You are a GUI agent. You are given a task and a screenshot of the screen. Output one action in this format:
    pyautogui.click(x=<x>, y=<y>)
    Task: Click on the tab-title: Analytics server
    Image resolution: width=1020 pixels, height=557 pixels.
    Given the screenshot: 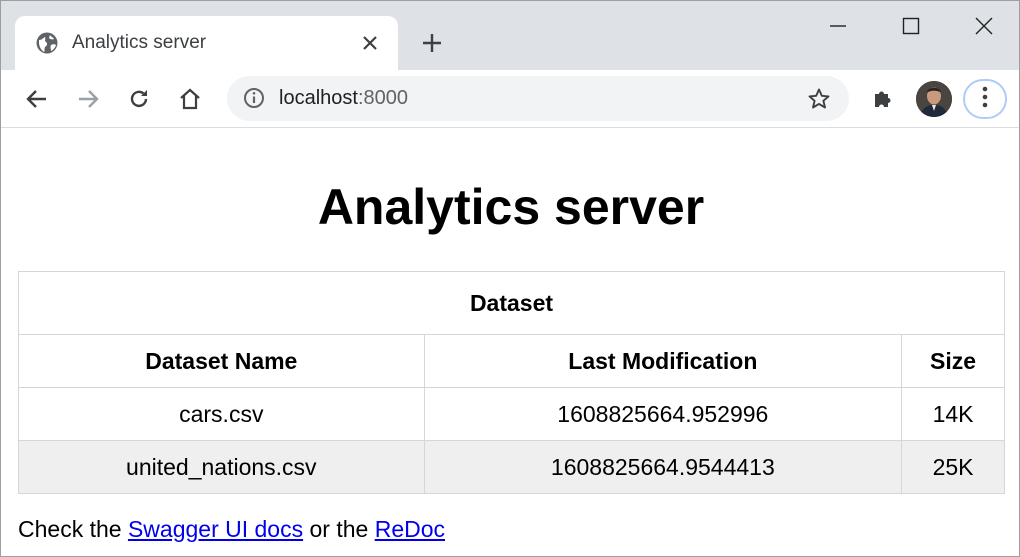 What is the action you would take?
    pyautogui.click(x=139, y=42)
    